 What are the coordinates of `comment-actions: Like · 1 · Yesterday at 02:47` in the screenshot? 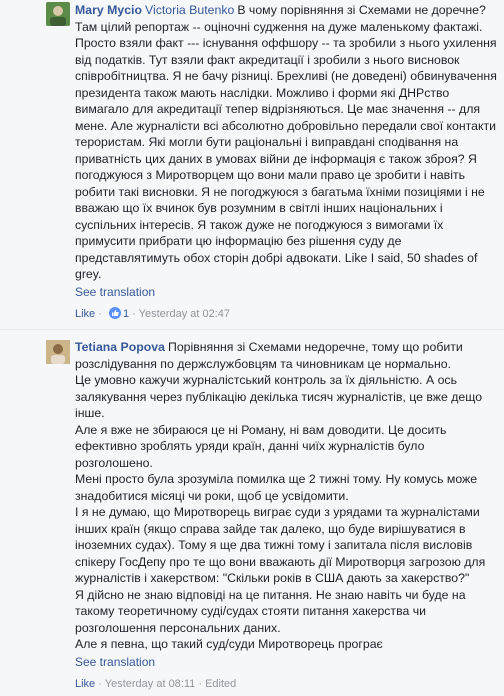 It's located at (153, 313).